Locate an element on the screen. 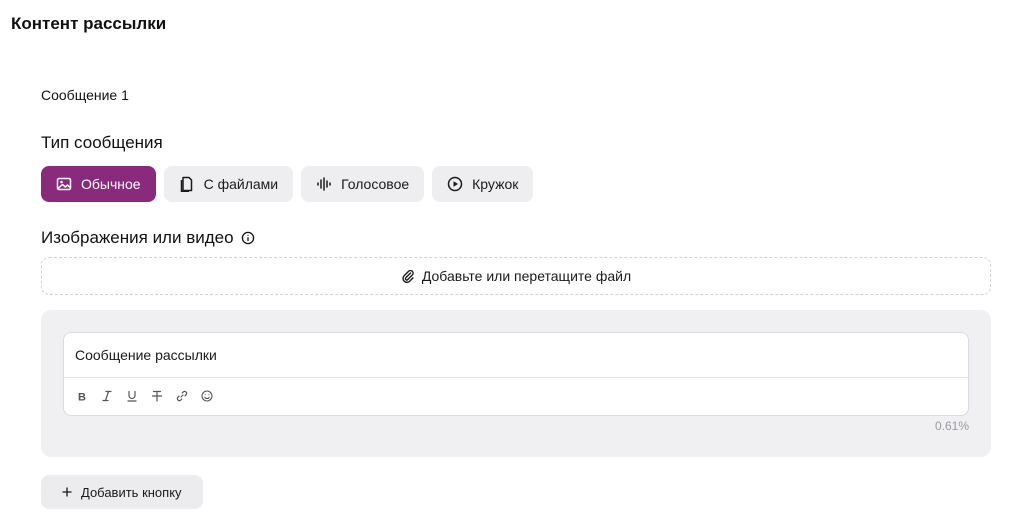 The image size is (1032, 526). add-button-label: Добавить кнопку is located at coordinates (131, 492).